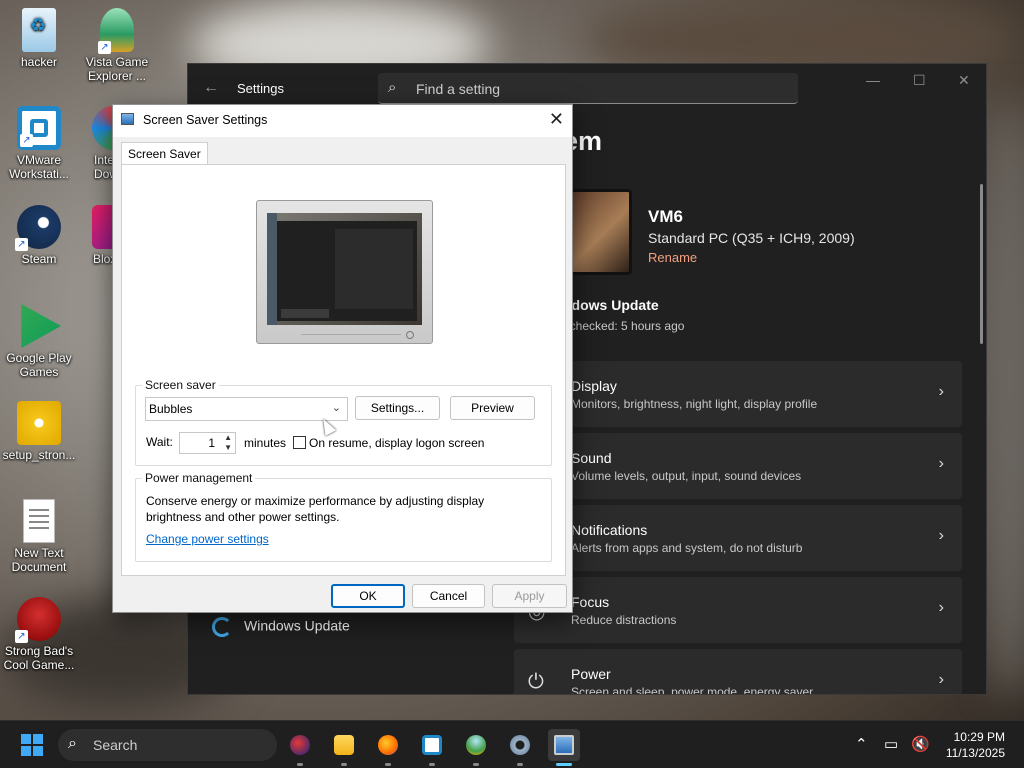 This screenshot has height=768, width=1024. What do you see at coordinates (39, 62) in the screenshot?
I see `desktop-icon-label: hacker` at bounding box center [39, 62].